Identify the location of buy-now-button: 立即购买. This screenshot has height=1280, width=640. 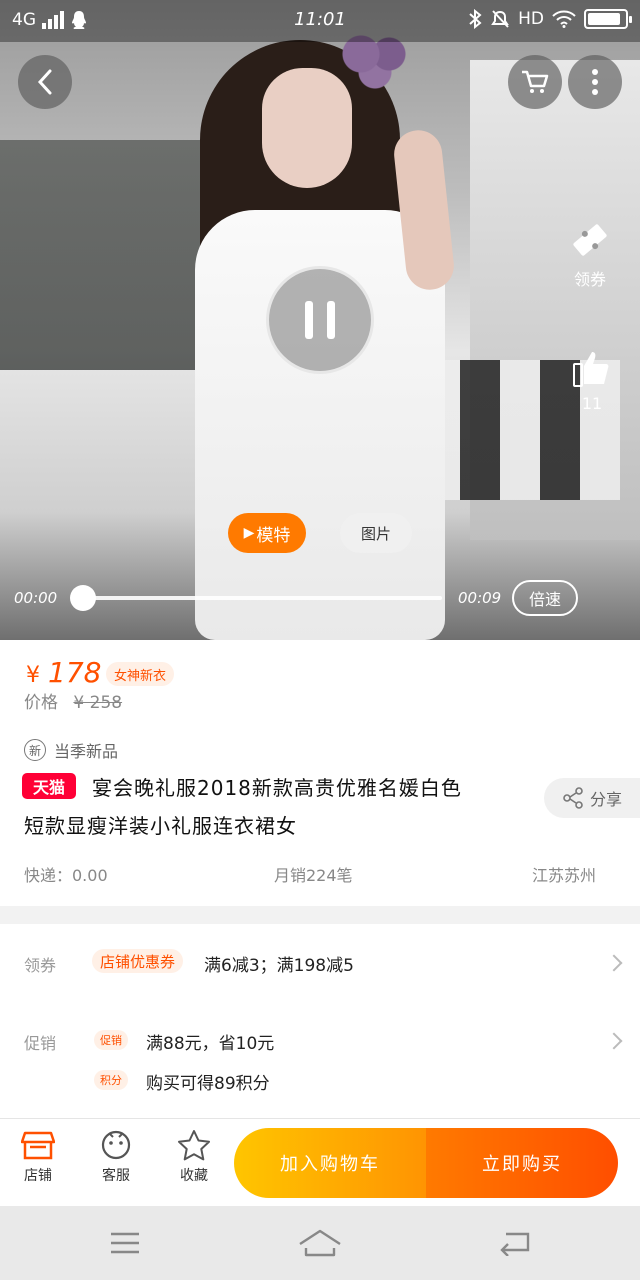
(522, 1163).